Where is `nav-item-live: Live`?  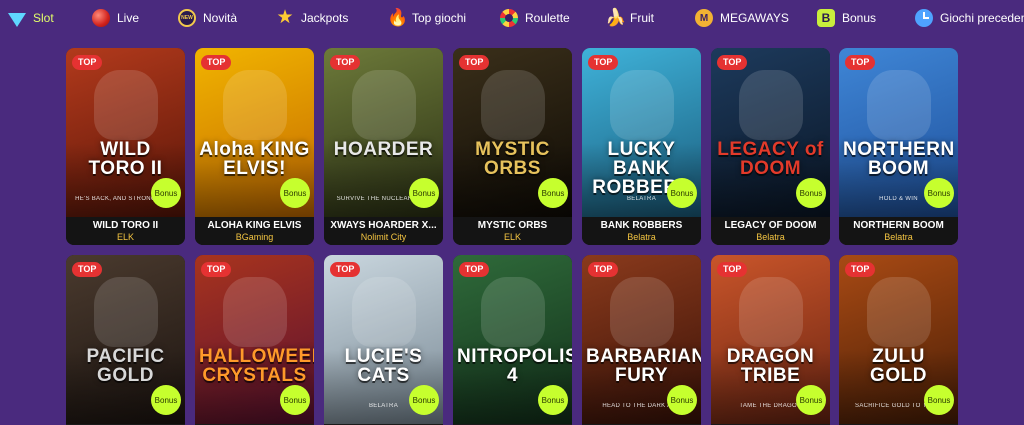
nav-item-live: Live is located at coordinates (115, 18).